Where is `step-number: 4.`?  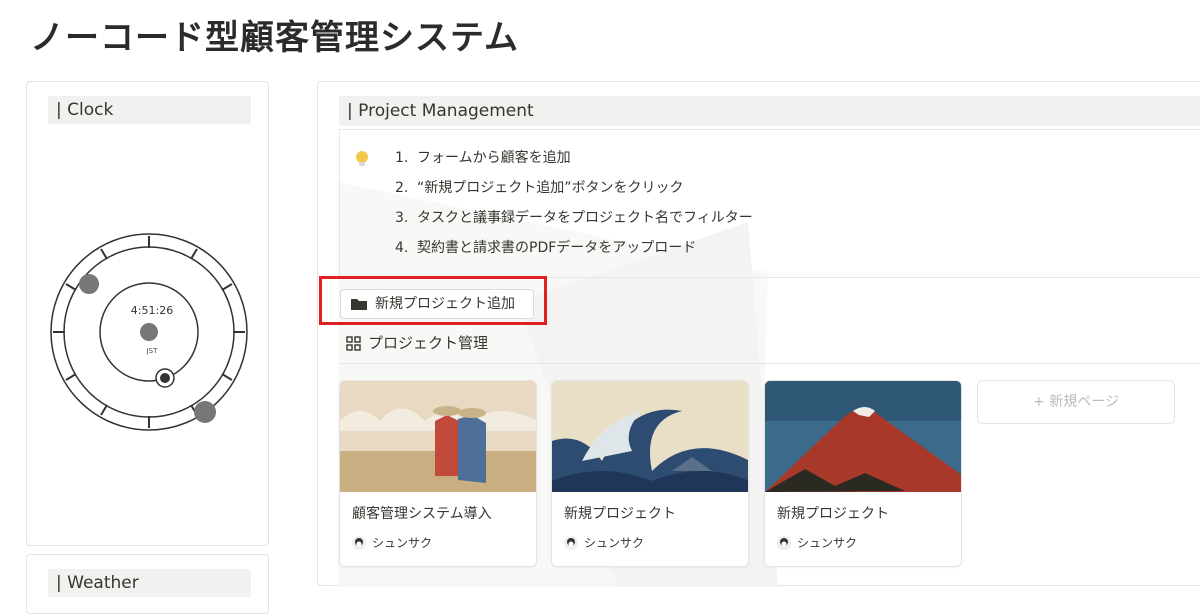 step-number: 4. is located at coordinates (402, 248).